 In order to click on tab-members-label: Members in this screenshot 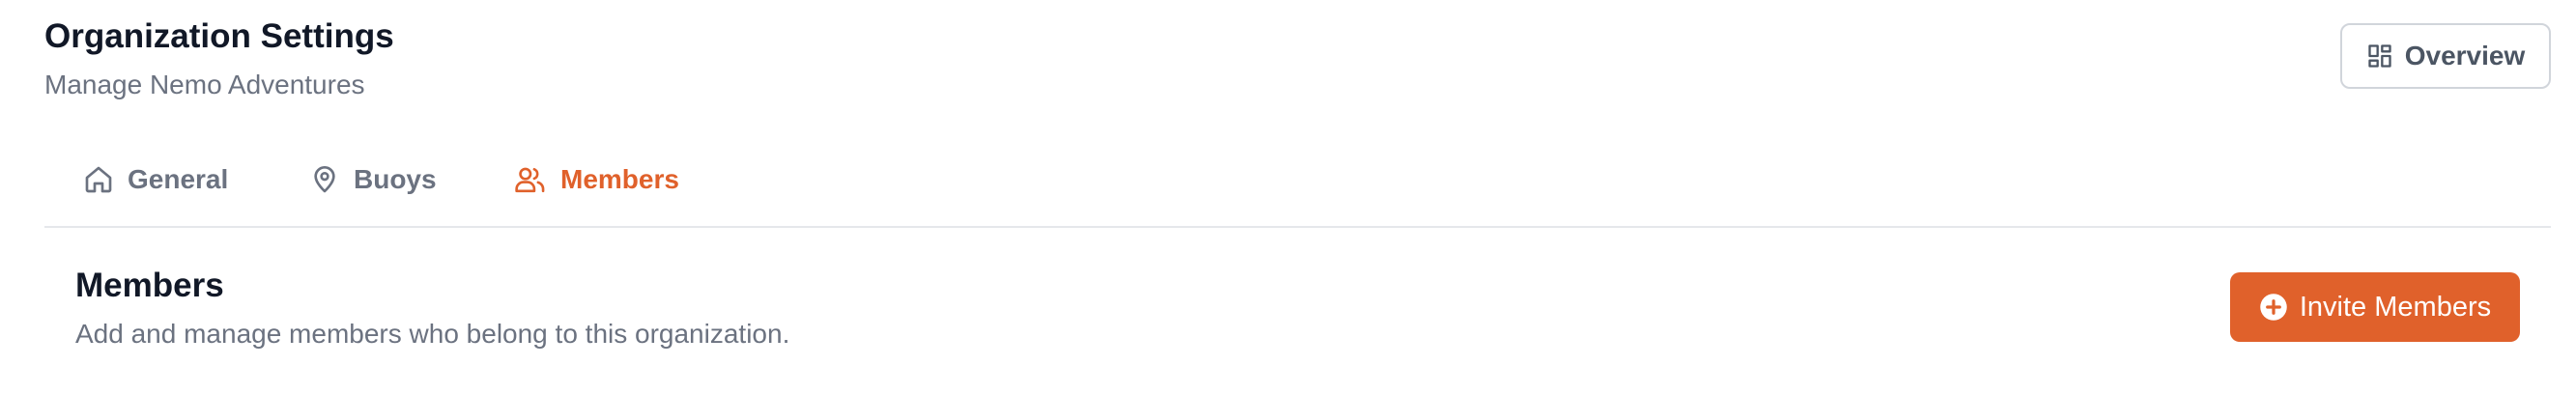, I will do `click(620, 179)`.